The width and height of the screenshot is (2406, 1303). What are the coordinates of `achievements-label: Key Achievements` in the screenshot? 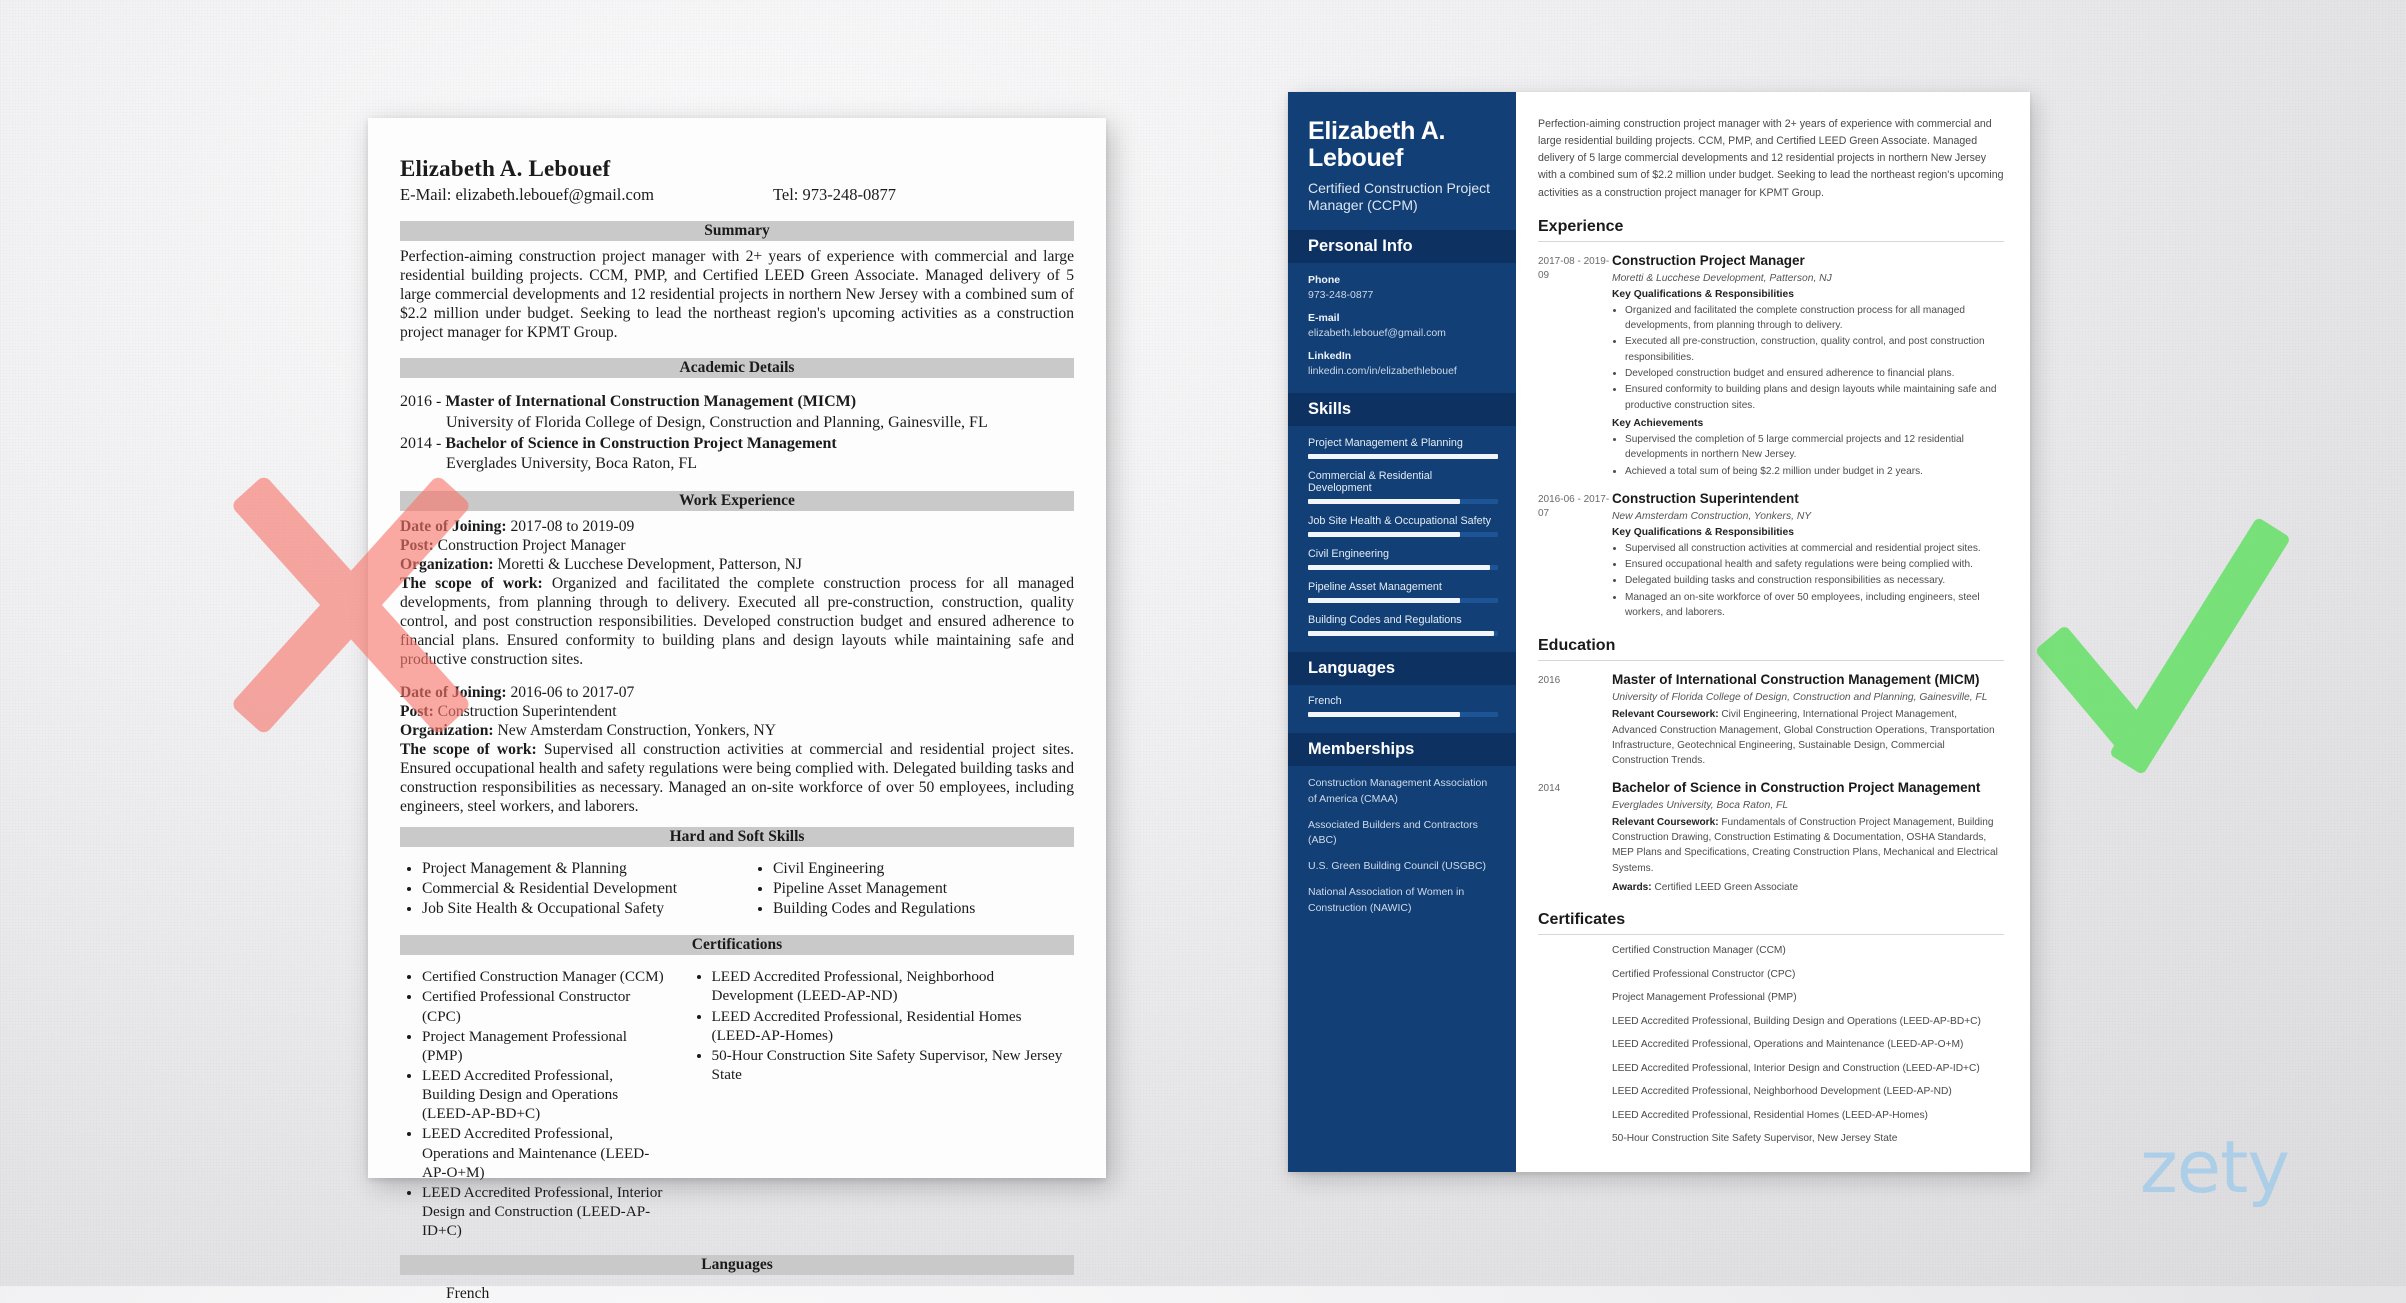 It's located at (1658, 423).